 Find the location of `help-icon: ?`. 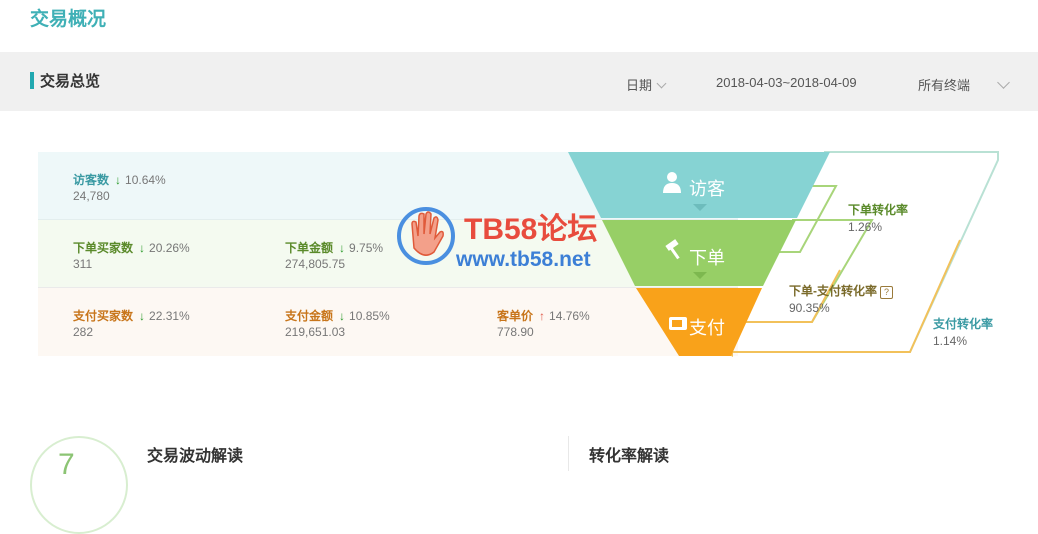

help-icon: ? is located at coordinates (886, 292).